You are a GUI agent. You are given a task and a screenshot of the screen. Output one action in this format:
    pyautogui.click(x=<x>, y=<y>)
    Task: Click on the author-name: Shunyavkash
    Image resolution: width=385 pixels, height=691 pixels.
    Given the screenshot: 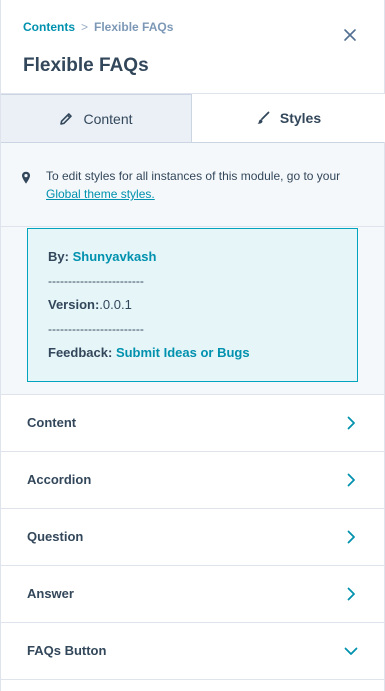 What is the action you would take?
    pyautogui.click(x=114, y=256)
    